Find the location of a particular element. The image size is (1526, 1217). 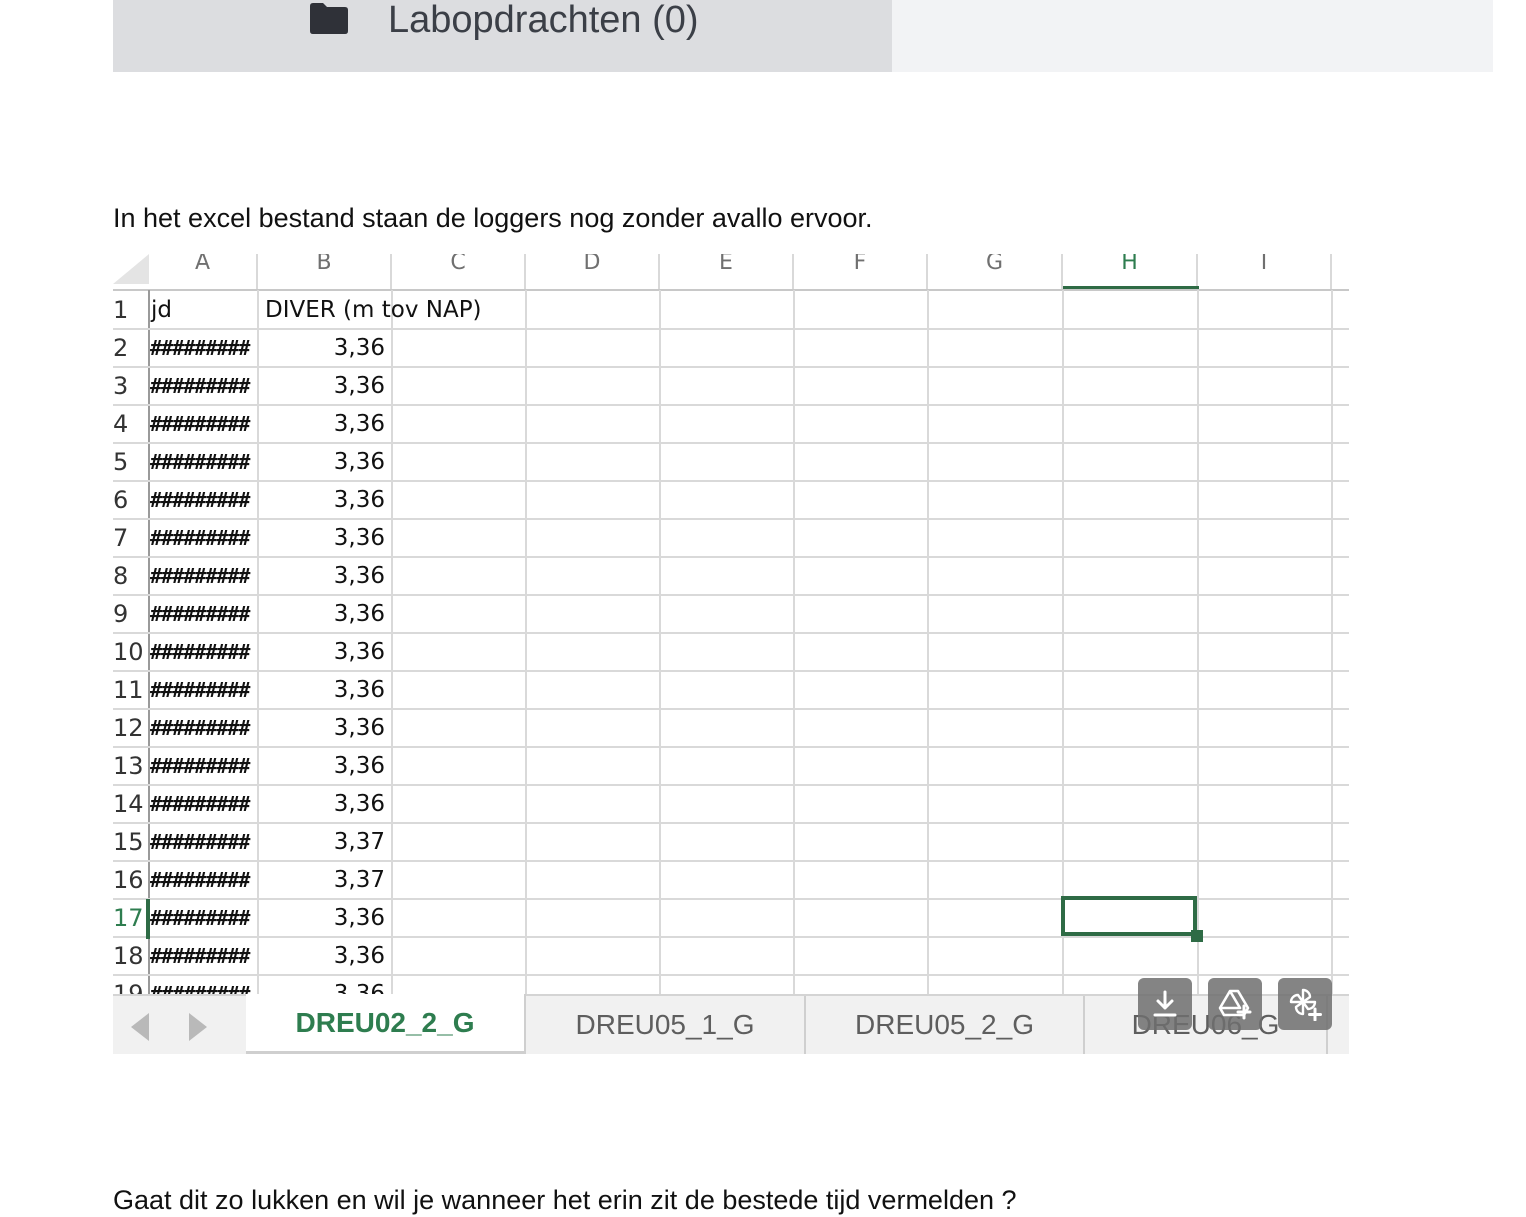

cell-b11: 3,36 is located at coordinates (321, 690).